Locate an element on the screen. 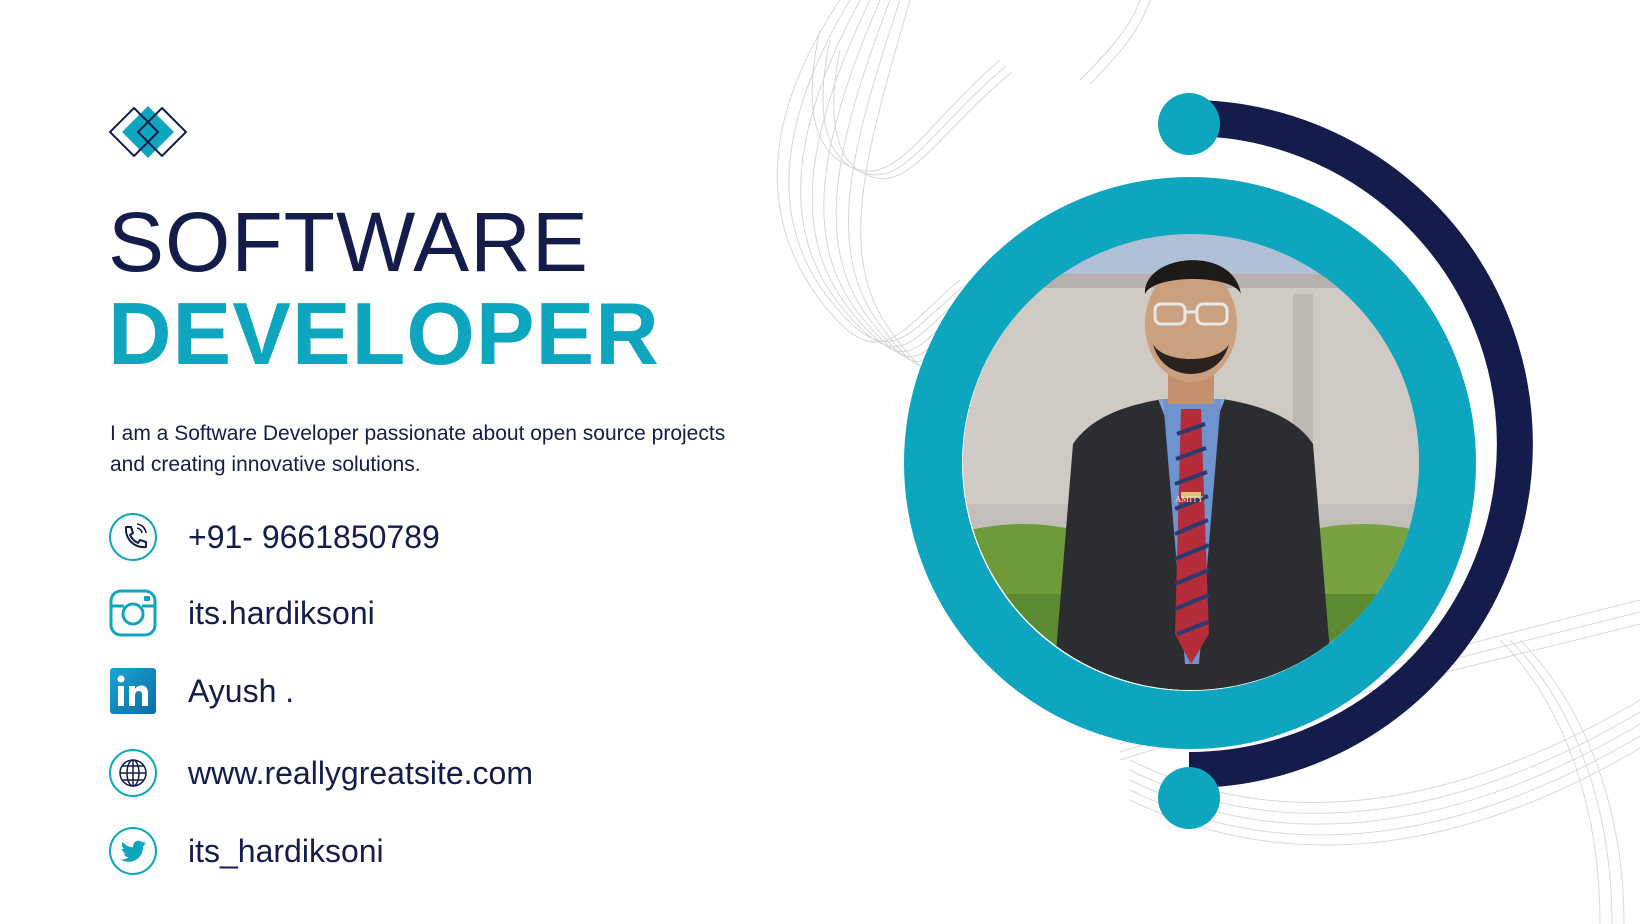 This screenshot has height=924, width=1640. globe-icon is located at coordinates (133, 773).